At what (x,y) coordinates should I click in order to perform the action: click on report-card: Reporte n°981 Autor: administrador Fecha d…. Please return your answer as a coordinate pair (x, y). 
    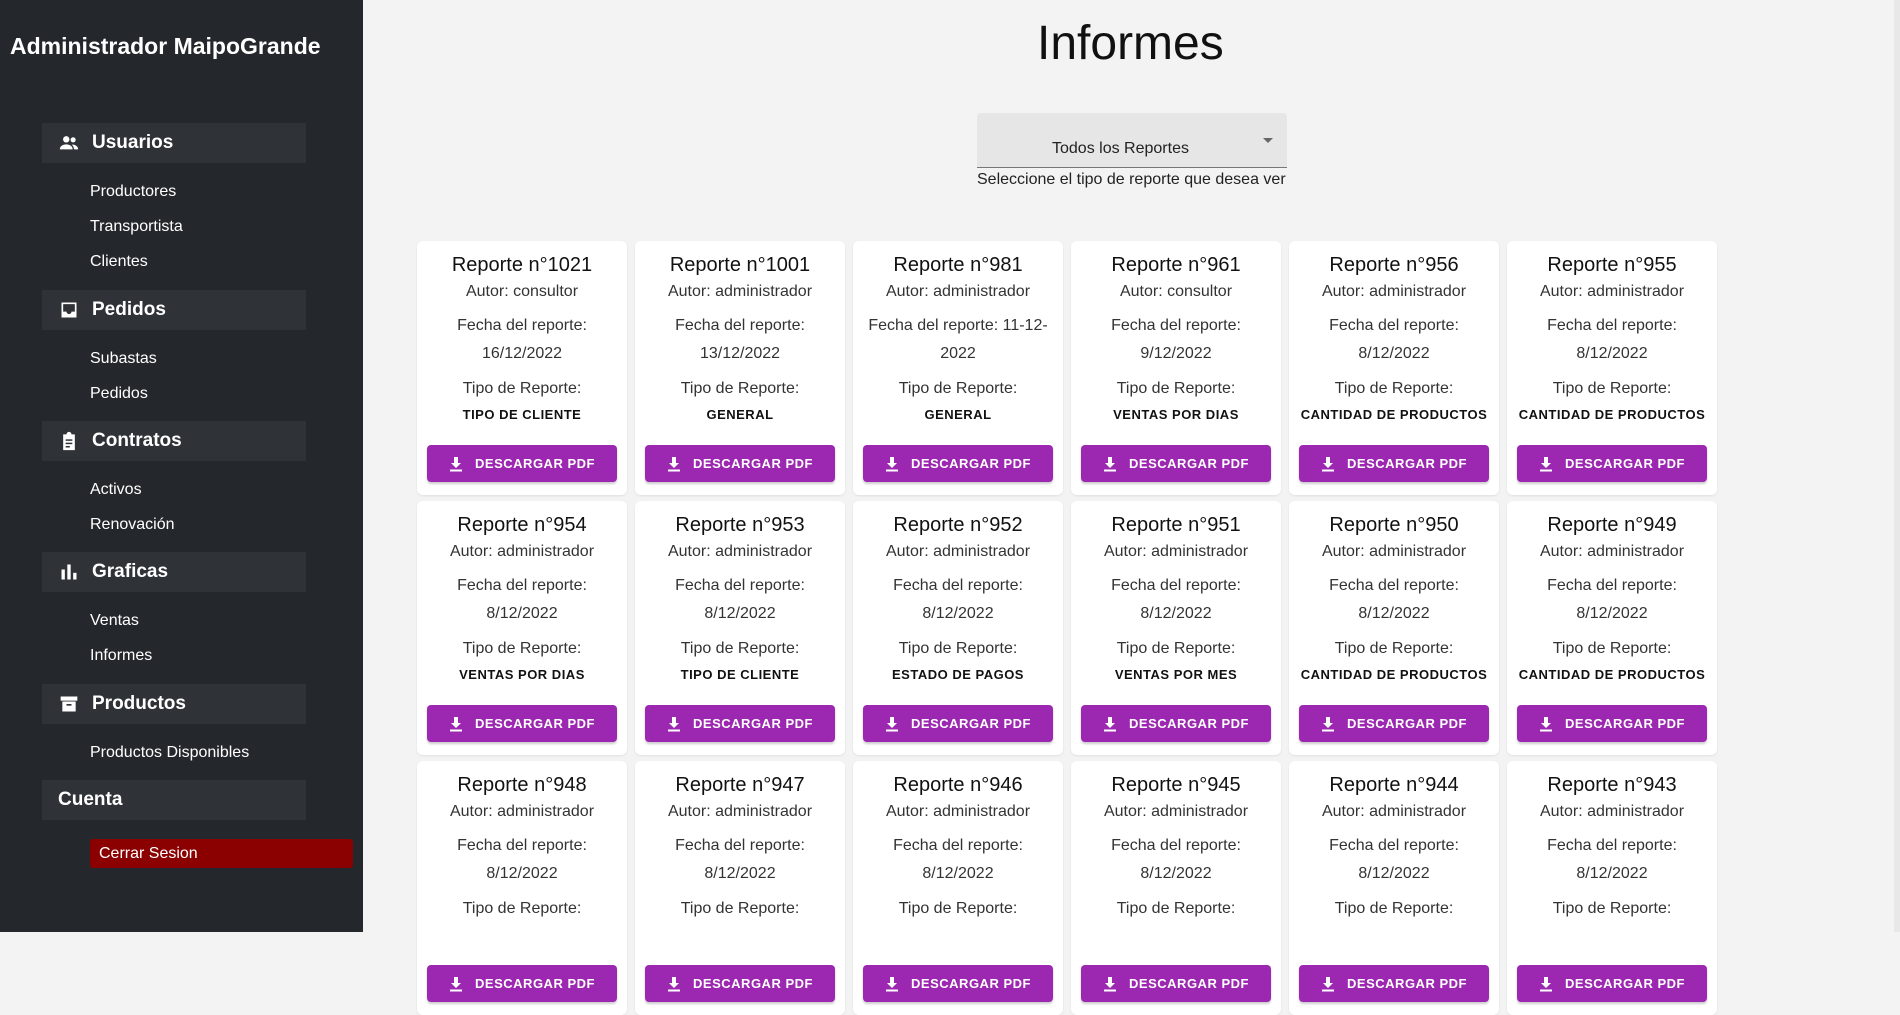
    Looking at the image, I should click on (958, 368).